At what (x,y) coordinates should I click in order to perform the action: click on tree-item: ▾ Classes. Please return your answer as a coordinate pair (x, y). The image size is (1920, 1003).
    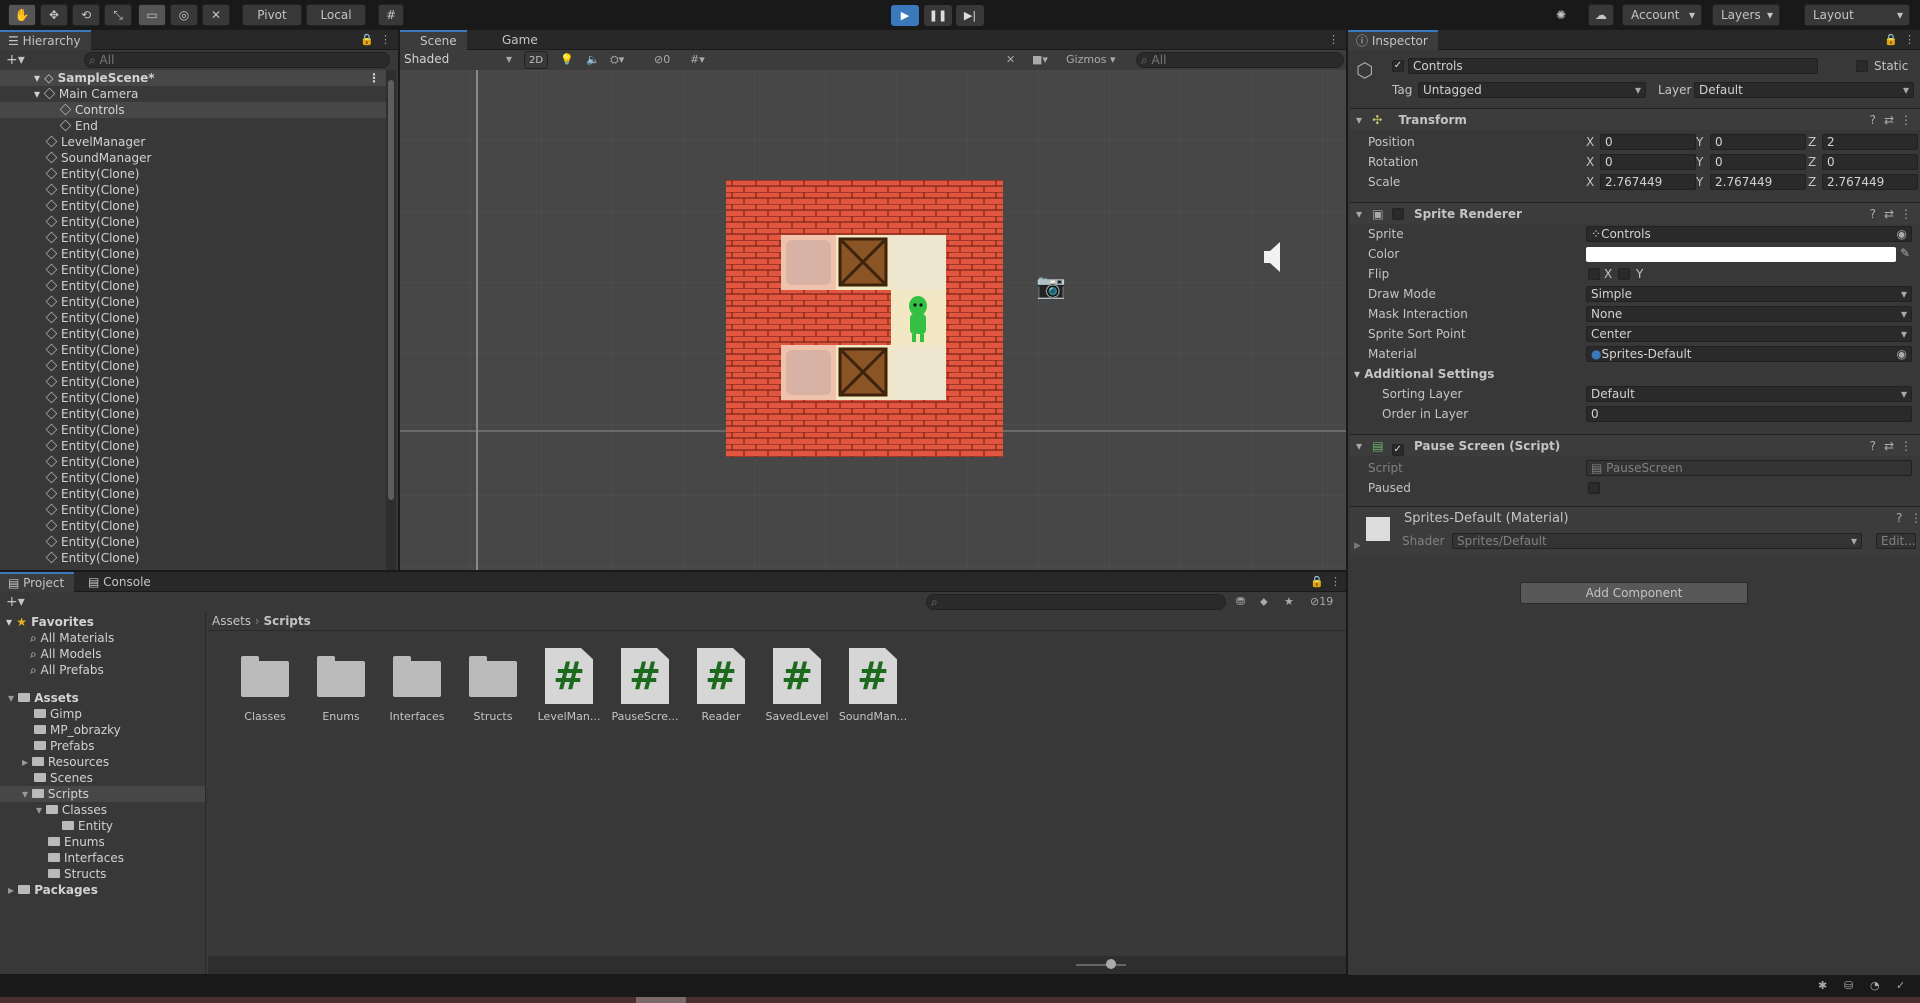
    Looking at the image, I should click on (102, 810).